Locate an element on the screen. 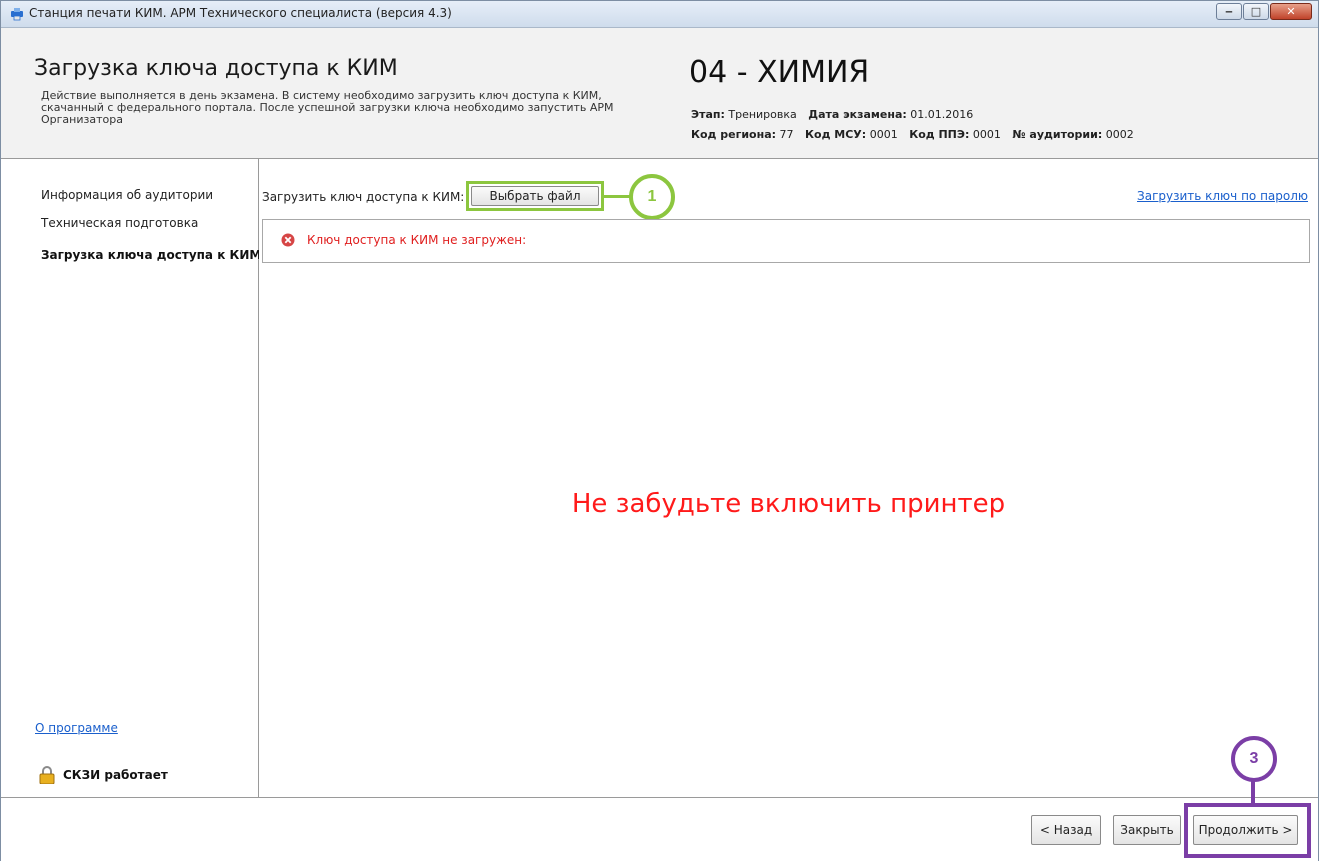 This screenshot has height=861, width=1319. close-icon: ✕ is located at coordinates (1291, 11).